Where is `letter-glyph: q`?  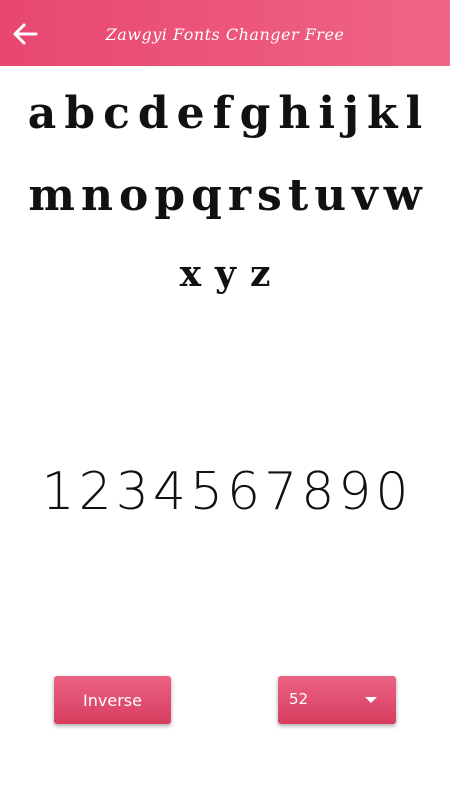 letter-glyph: q is located at coordinates (206, 195).